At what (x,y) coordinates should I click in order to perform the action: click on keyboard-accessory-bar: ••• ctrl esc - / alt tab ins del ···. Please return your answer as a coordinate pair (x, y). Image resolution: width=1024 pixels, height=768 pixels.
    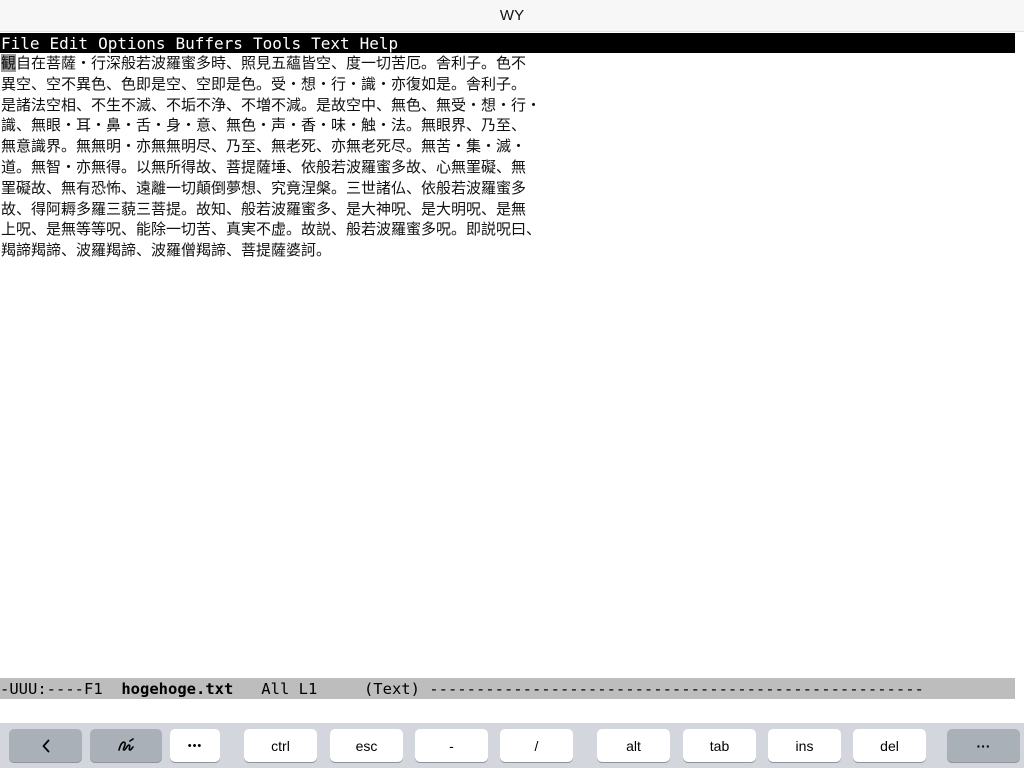
    Looking at the image, I should click on (512, 745).